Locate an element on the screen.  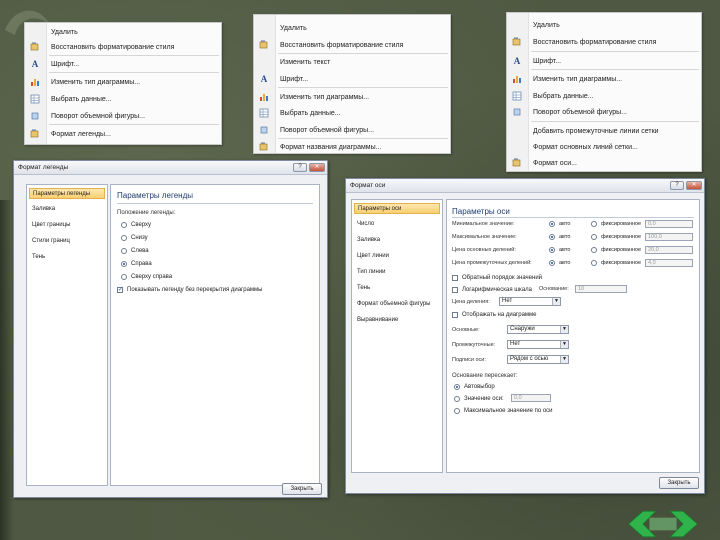
min-fixed-radio: фиксированное is located at coordinates (616, 224).